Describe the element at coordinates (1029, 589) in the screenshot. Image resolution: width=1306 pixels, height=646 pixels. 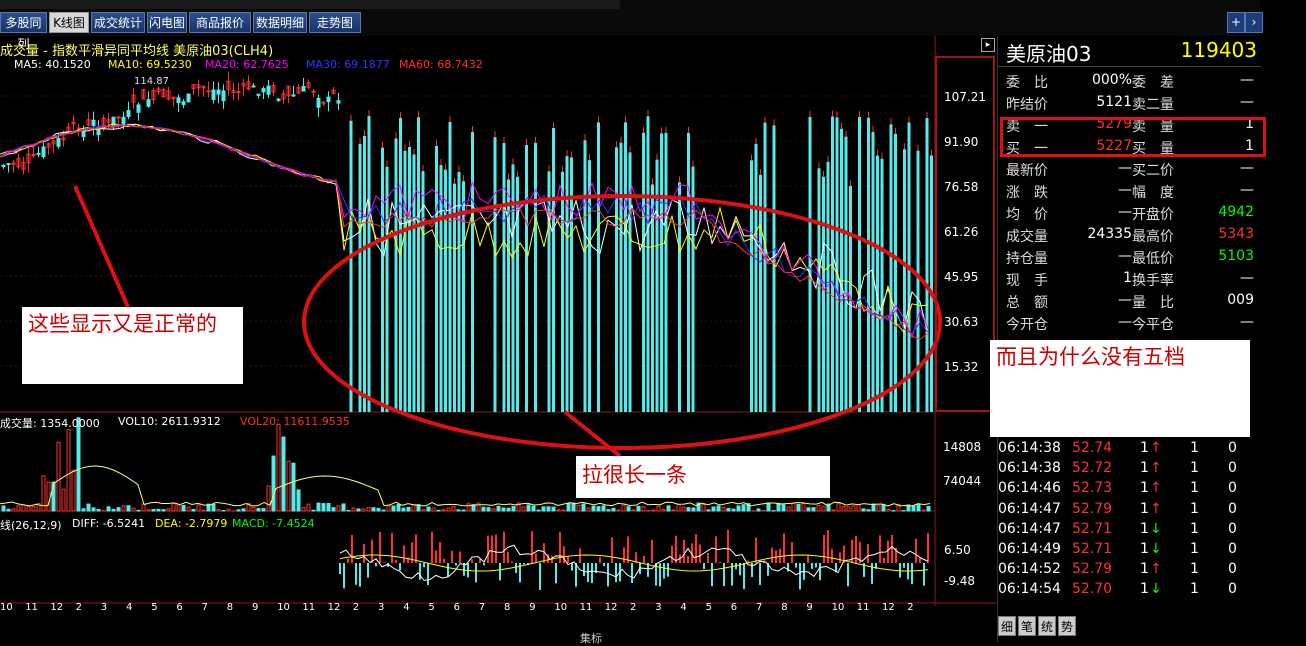
I see `tick-time: 06:14:54` at that location.